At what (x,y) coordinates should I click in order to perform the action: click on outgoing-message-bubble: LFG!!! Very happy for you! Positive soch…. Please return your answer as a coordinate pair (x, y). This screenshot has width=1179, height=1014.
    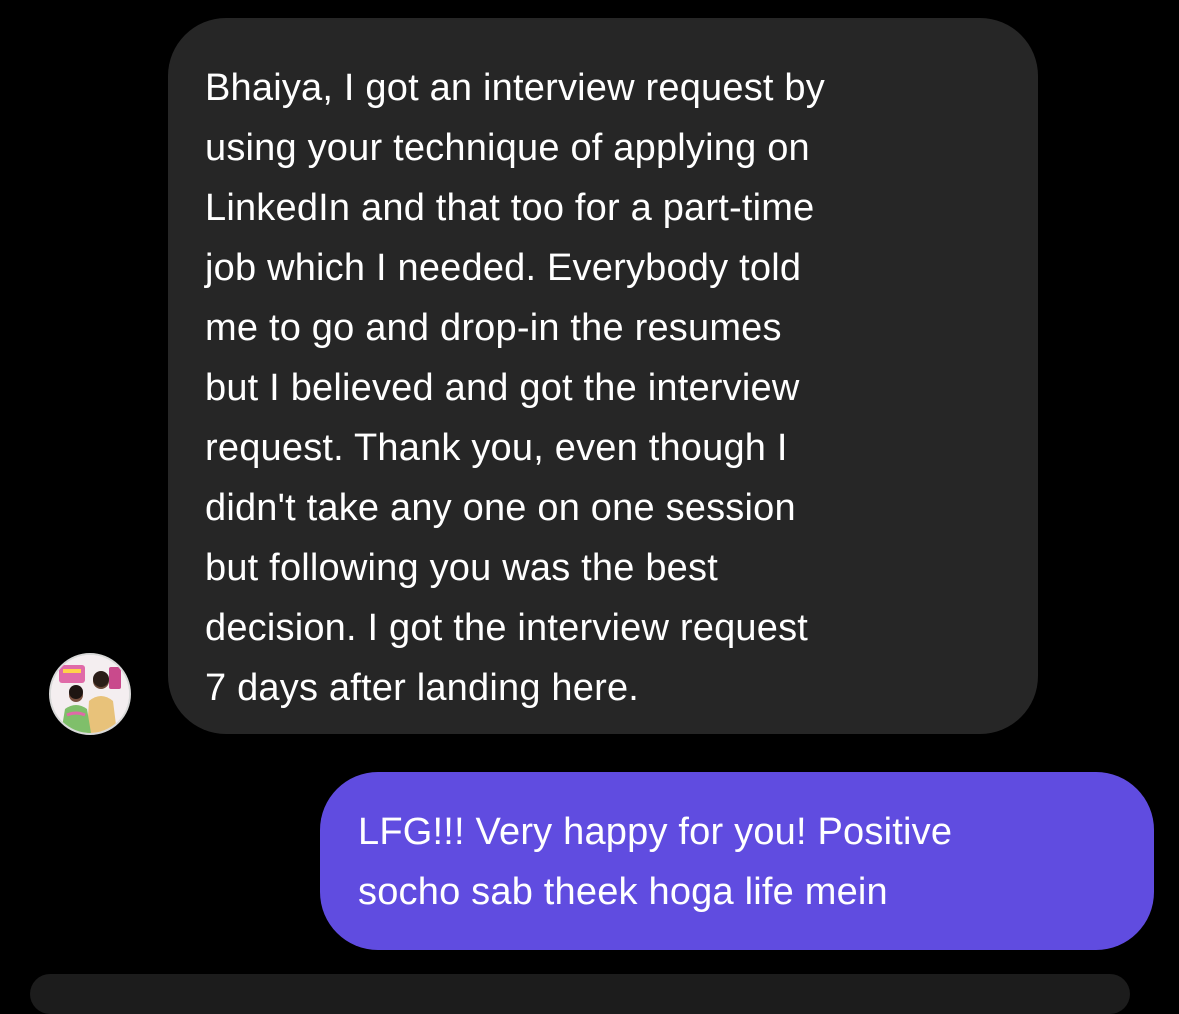
    Looking at the image, I should click on (737, 861).